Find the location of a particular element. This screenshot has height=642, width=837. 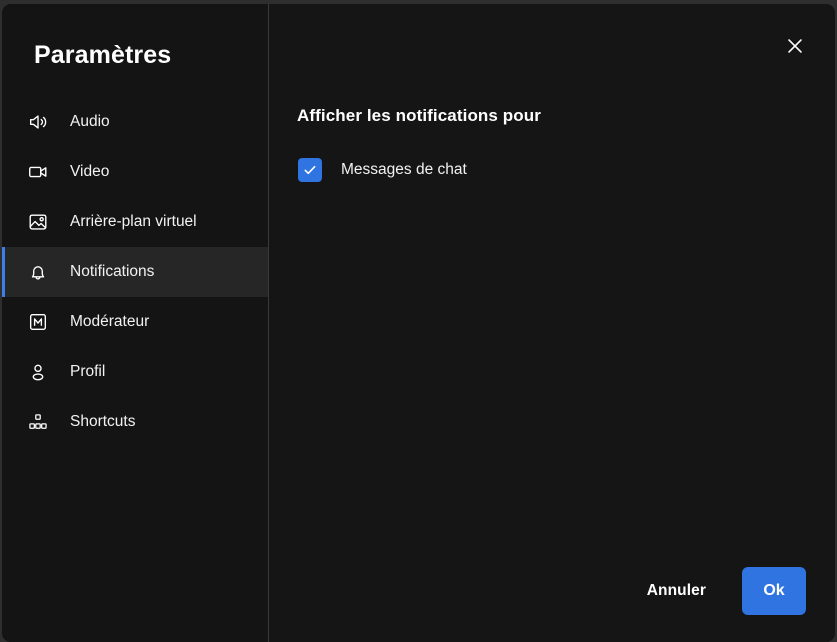

option-chat-messages: Messages de chat is located at coordinates (382, 170).